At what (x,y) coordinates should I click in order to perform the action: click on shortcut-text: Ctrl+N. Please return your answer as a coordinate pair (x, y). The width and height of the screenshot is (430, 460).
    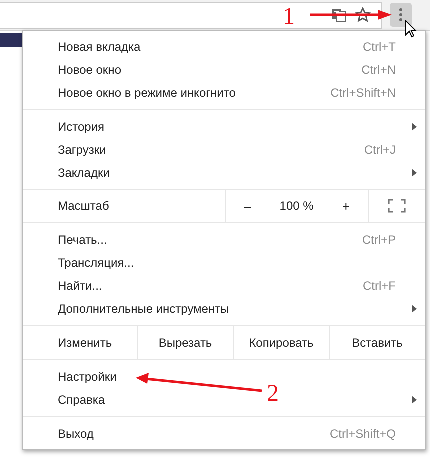
    Looking at the image, I should click on (379, 69).